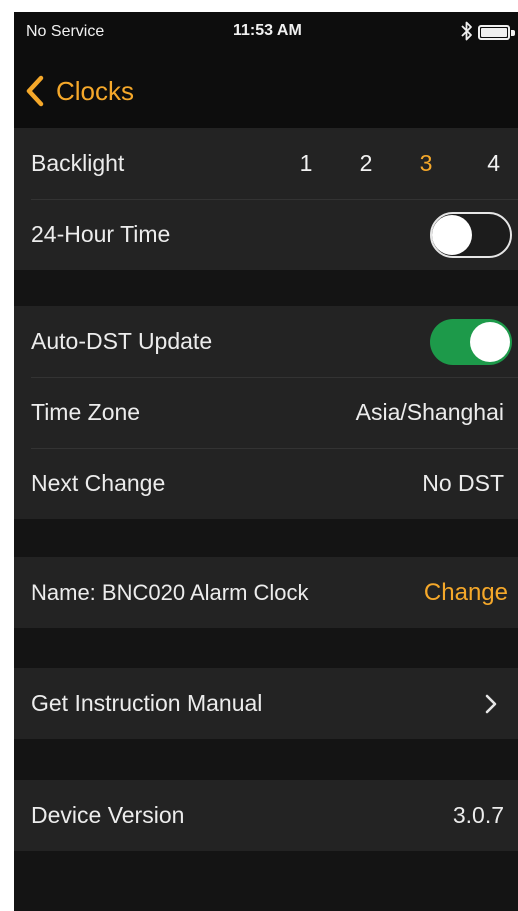  I want to click on status-bar: No Service 11:53 AM, so click(266, 33).